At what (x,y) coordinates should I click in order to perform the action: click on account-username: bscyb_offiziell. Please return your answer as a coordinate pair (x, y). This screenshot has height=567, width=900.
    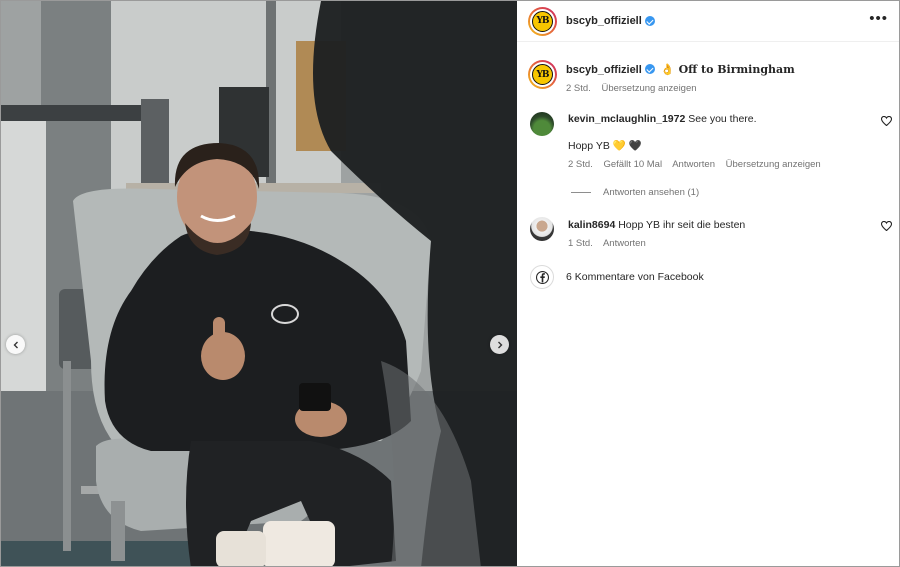
    Looking at the image, I should click on (604, 21).